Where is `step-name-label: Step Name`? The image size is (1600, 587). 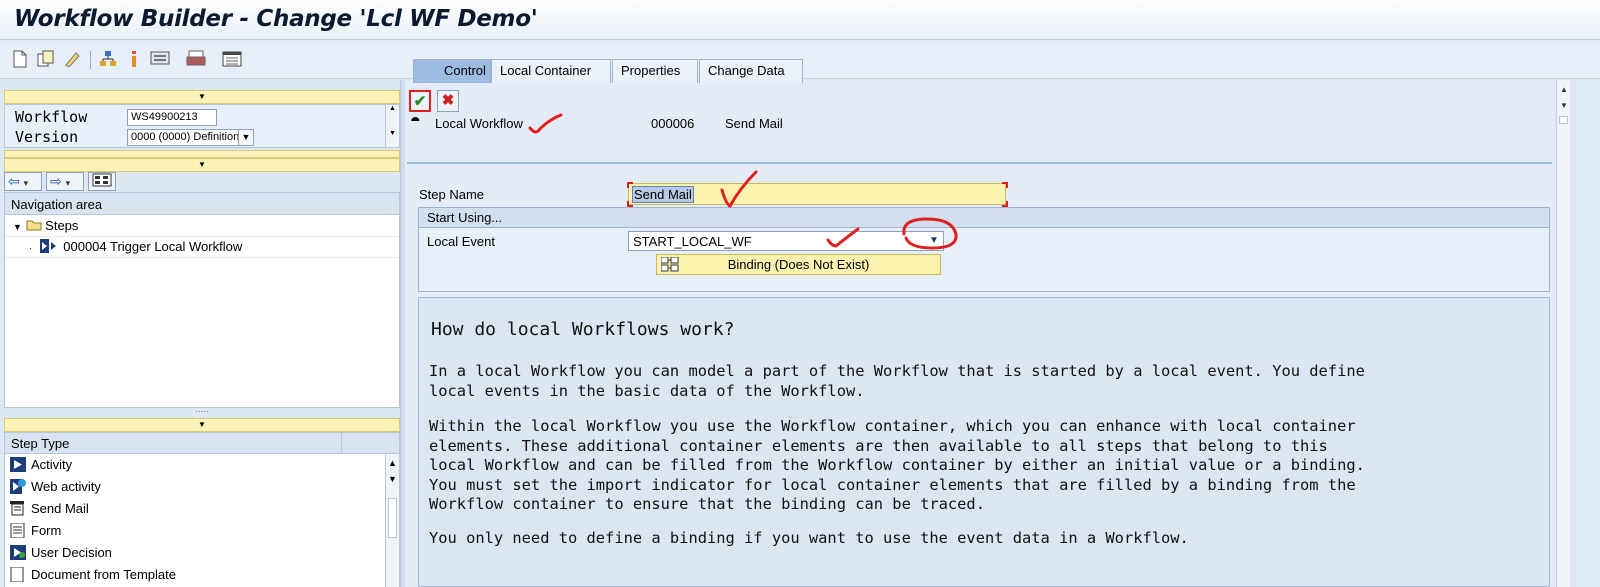 step-name-label: Step Name is located at coordinates (452, 194).